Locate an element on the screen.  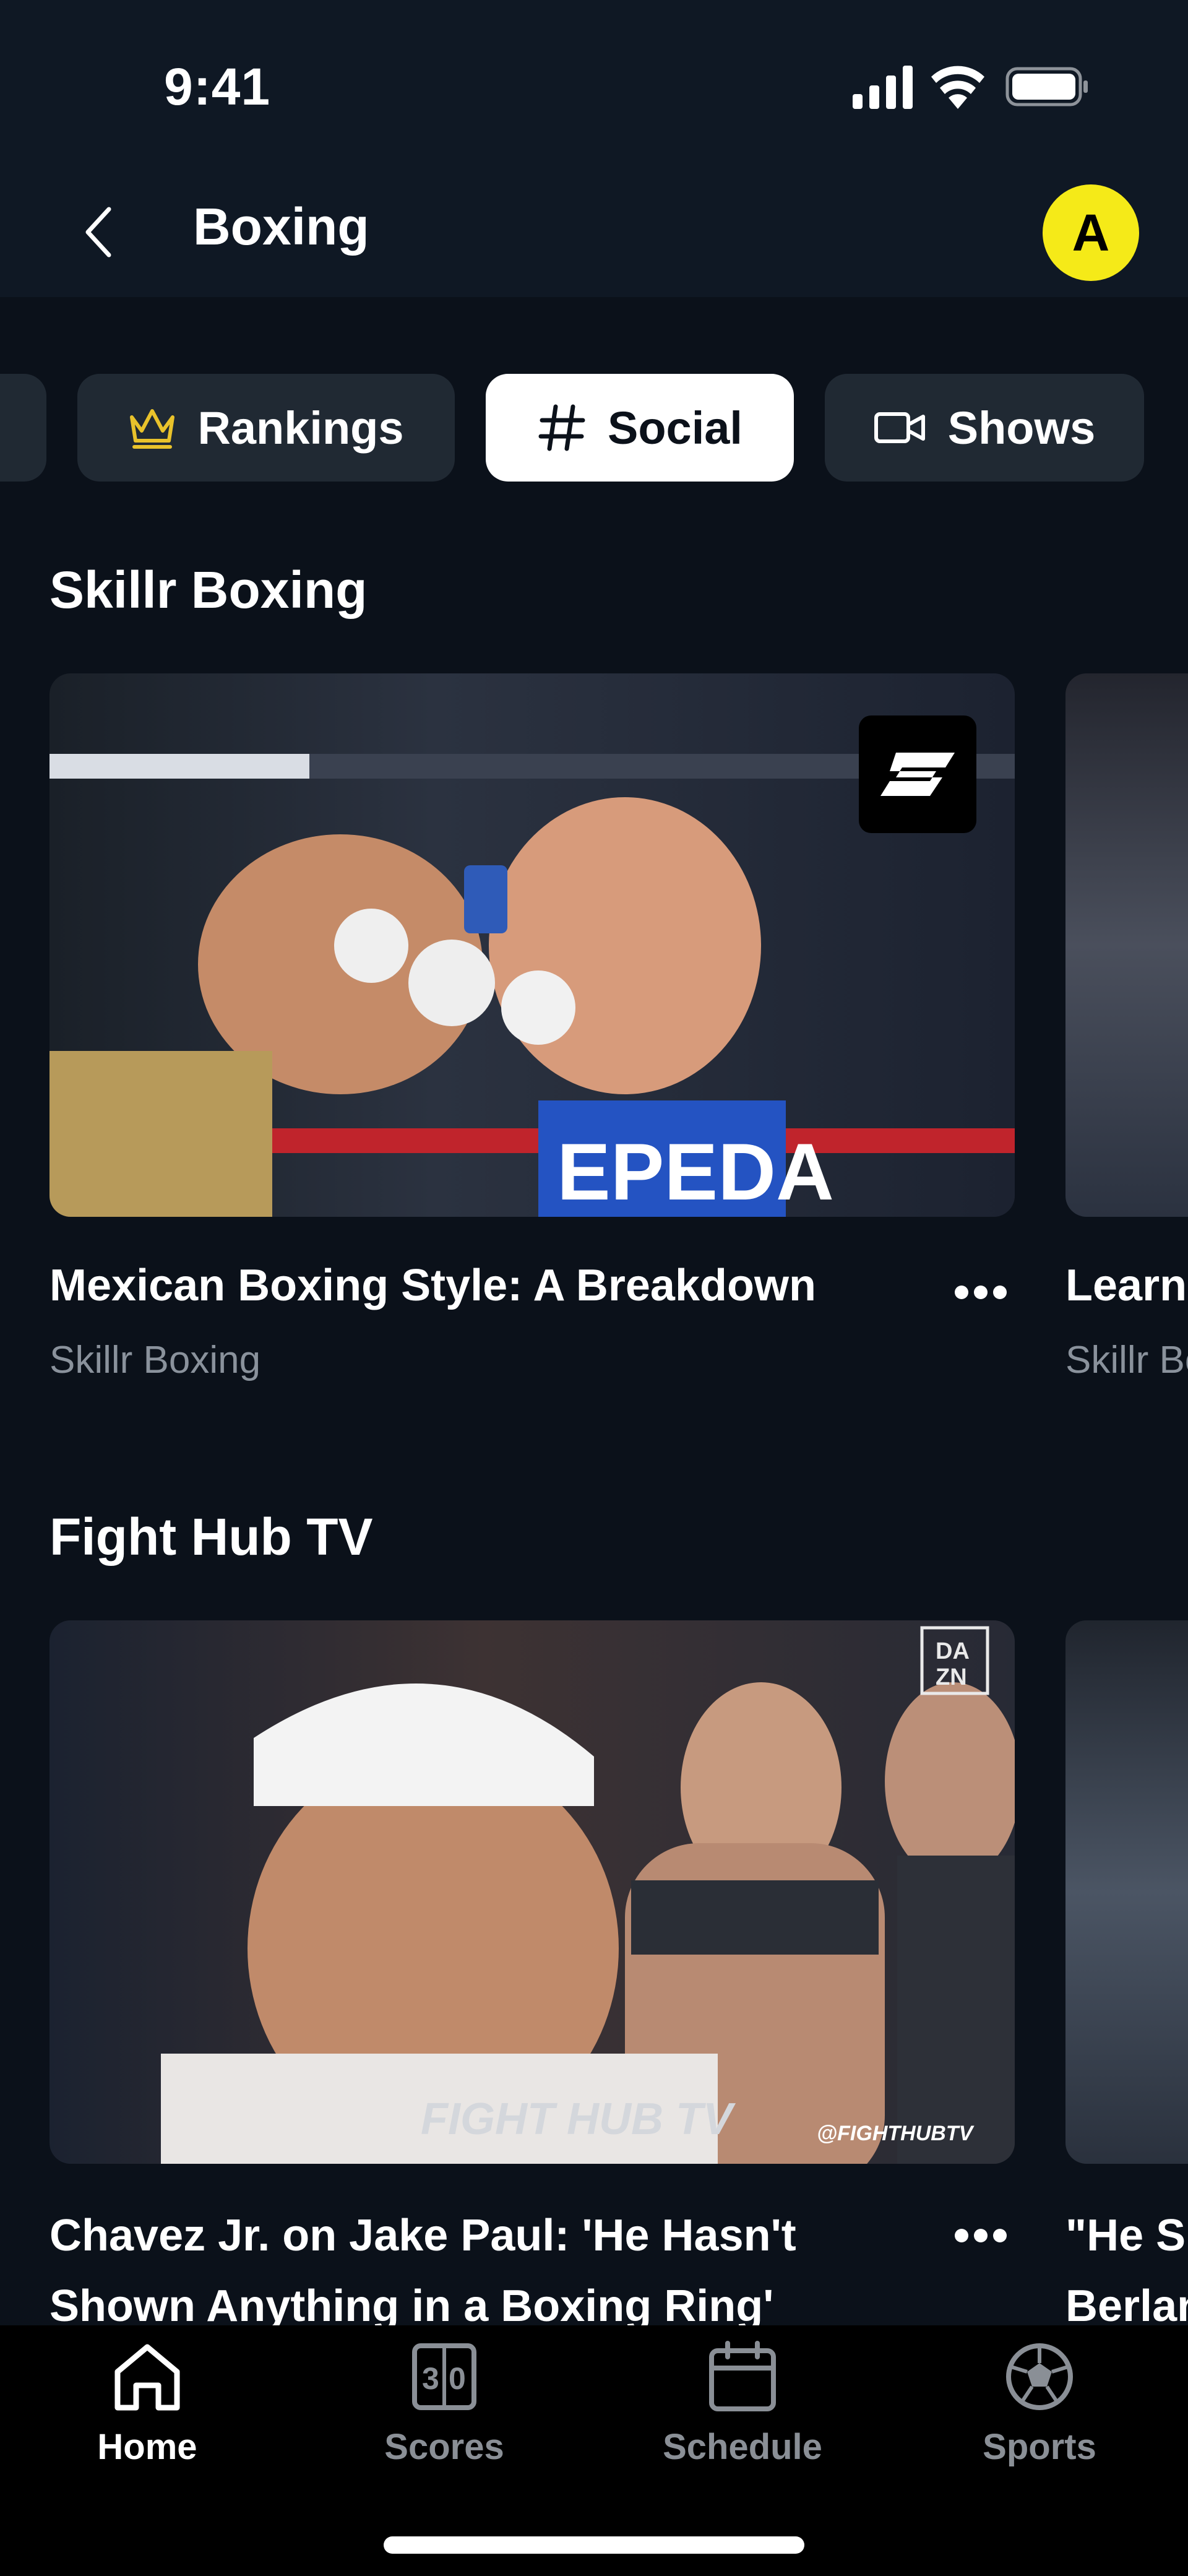
chip-label: Shows is located at coordinates (1022, 428).